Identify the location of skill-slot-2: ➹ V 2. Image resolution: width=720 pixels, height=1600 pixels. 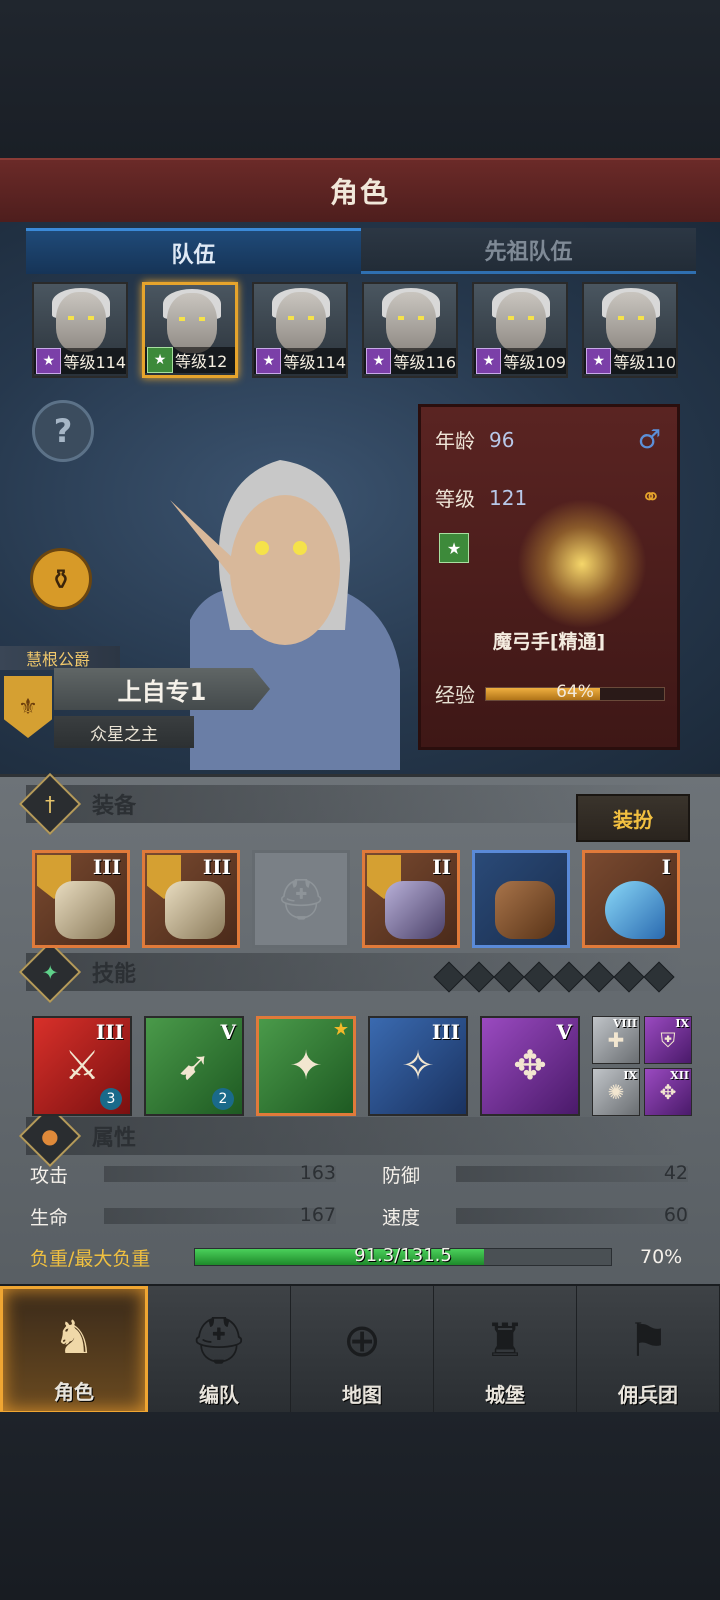
(194, 1066).